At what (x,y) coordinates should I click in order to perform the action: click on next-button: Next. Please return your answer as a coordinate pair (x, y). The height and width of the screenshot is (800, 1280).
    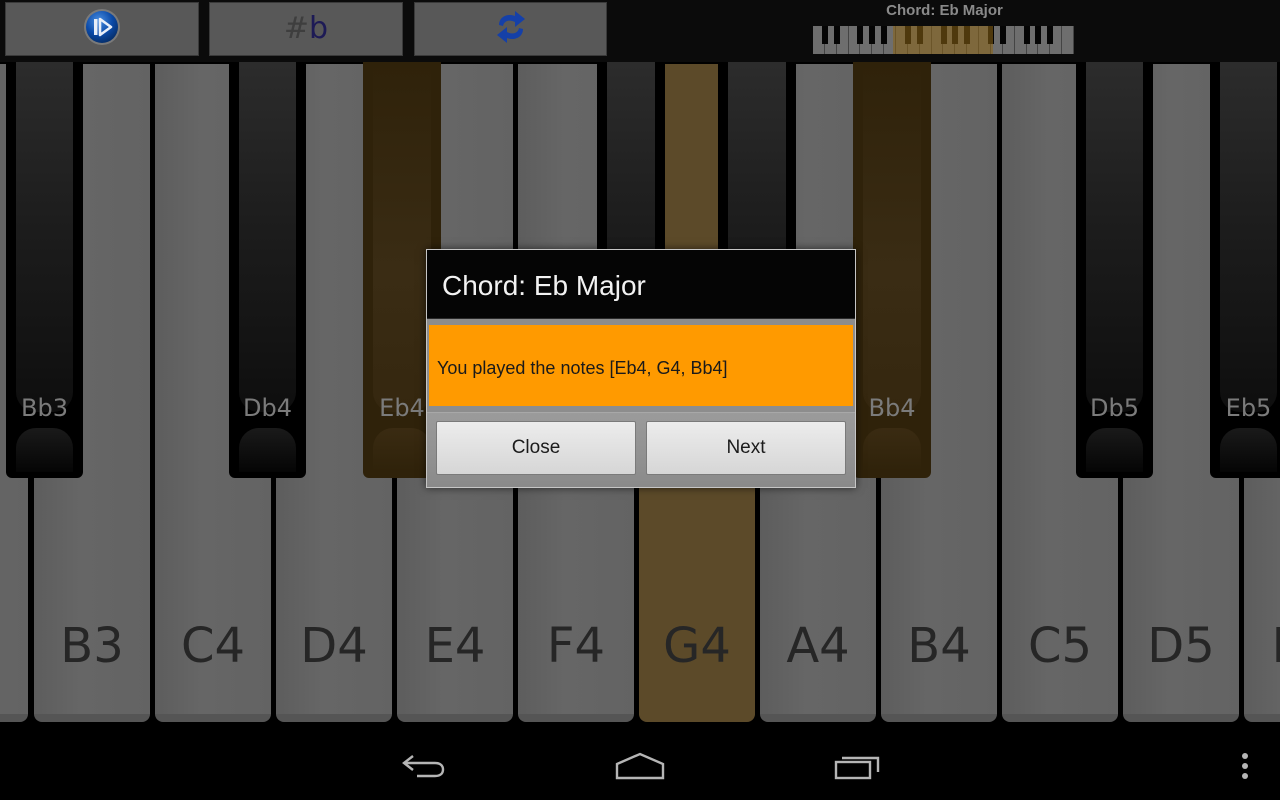
    Looking at the image, I should click on (746, 448).